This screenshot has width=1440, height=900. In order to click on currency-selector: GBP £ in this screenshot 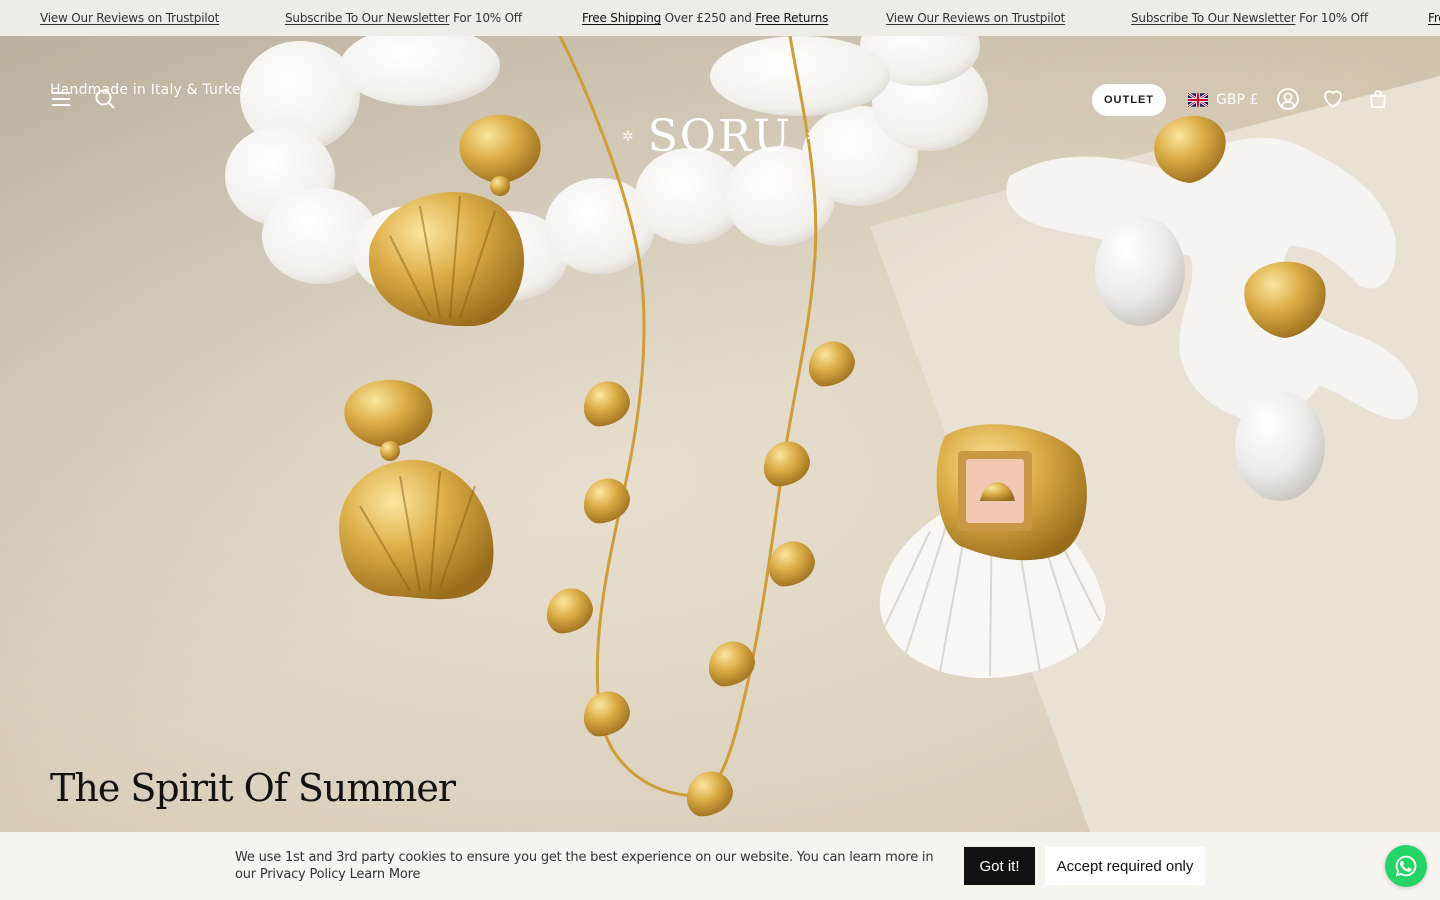, I will do `click(1223, 100)`.